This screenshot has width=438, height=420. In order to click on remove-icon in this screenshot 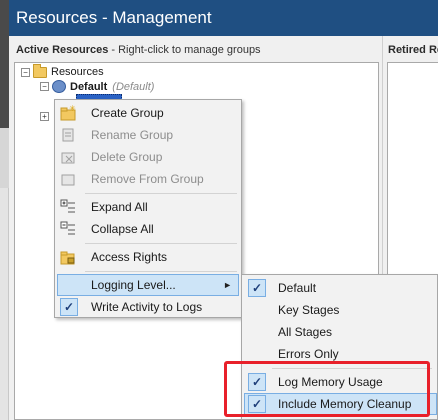, I will do `click(68, 179)`.